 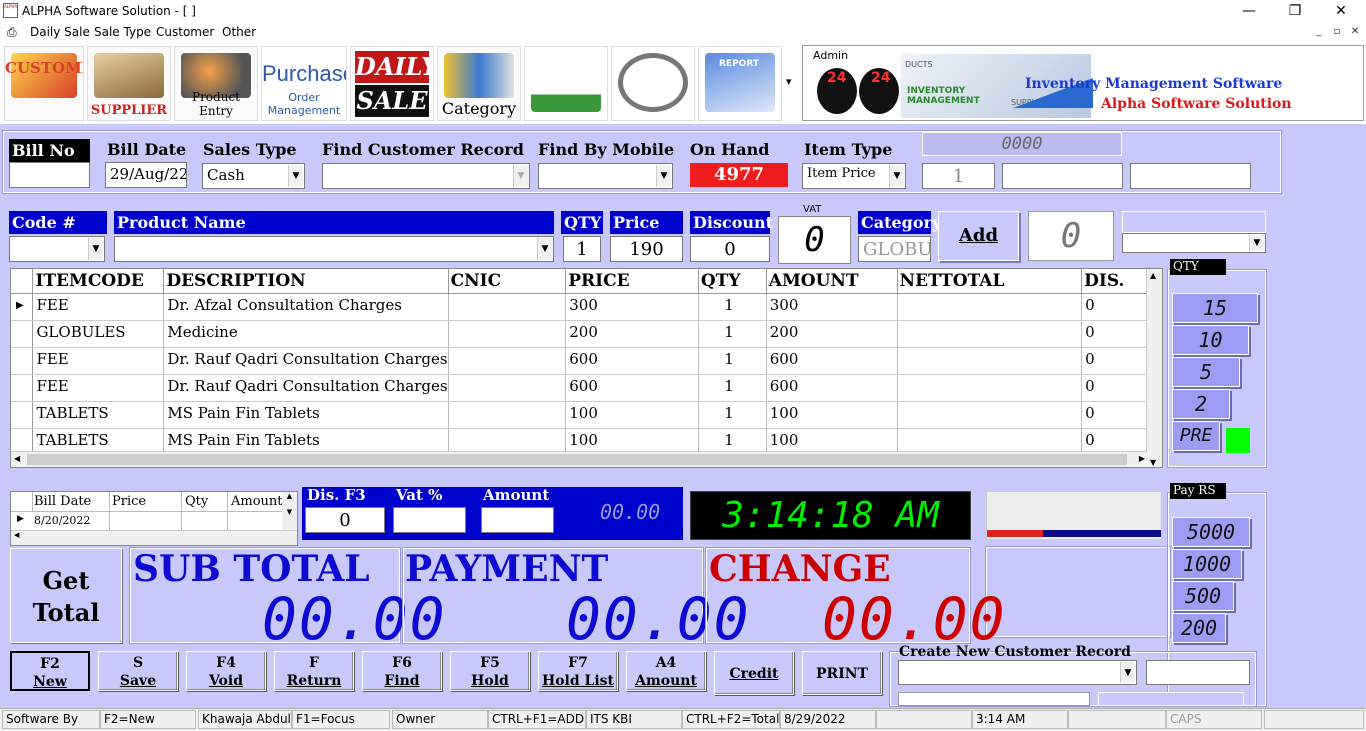 I want to click on cell-desc: Dr. Afzal Consultation Charges, so click(x=306, y=307).